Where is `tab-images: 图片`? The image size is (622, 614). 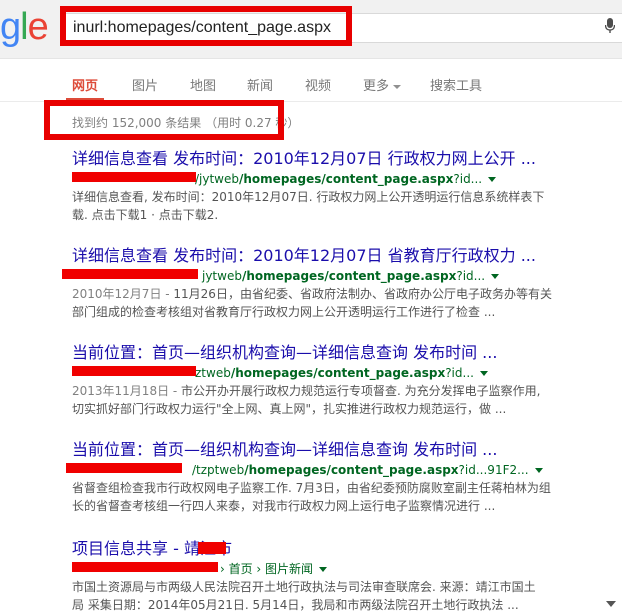 tab-images: 图片 is located at coordinates (145, 84).